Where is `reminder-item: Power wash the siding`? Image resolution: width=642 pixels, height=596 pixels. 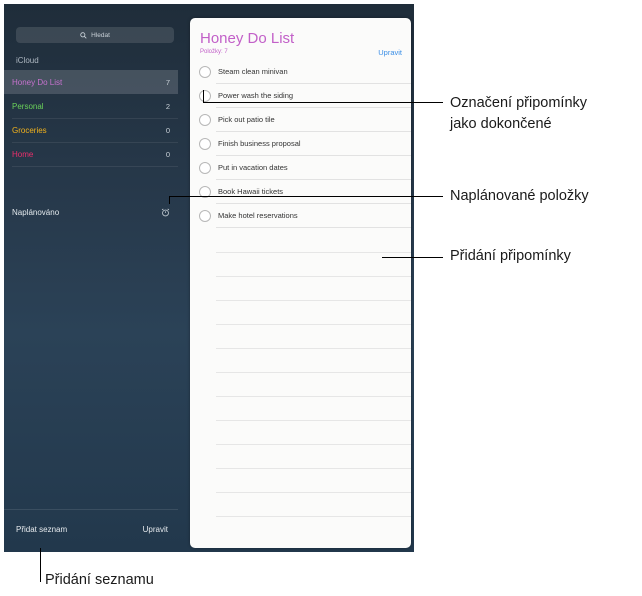
reminder-item: Power wash the siding is located at coordinates (300, 96).